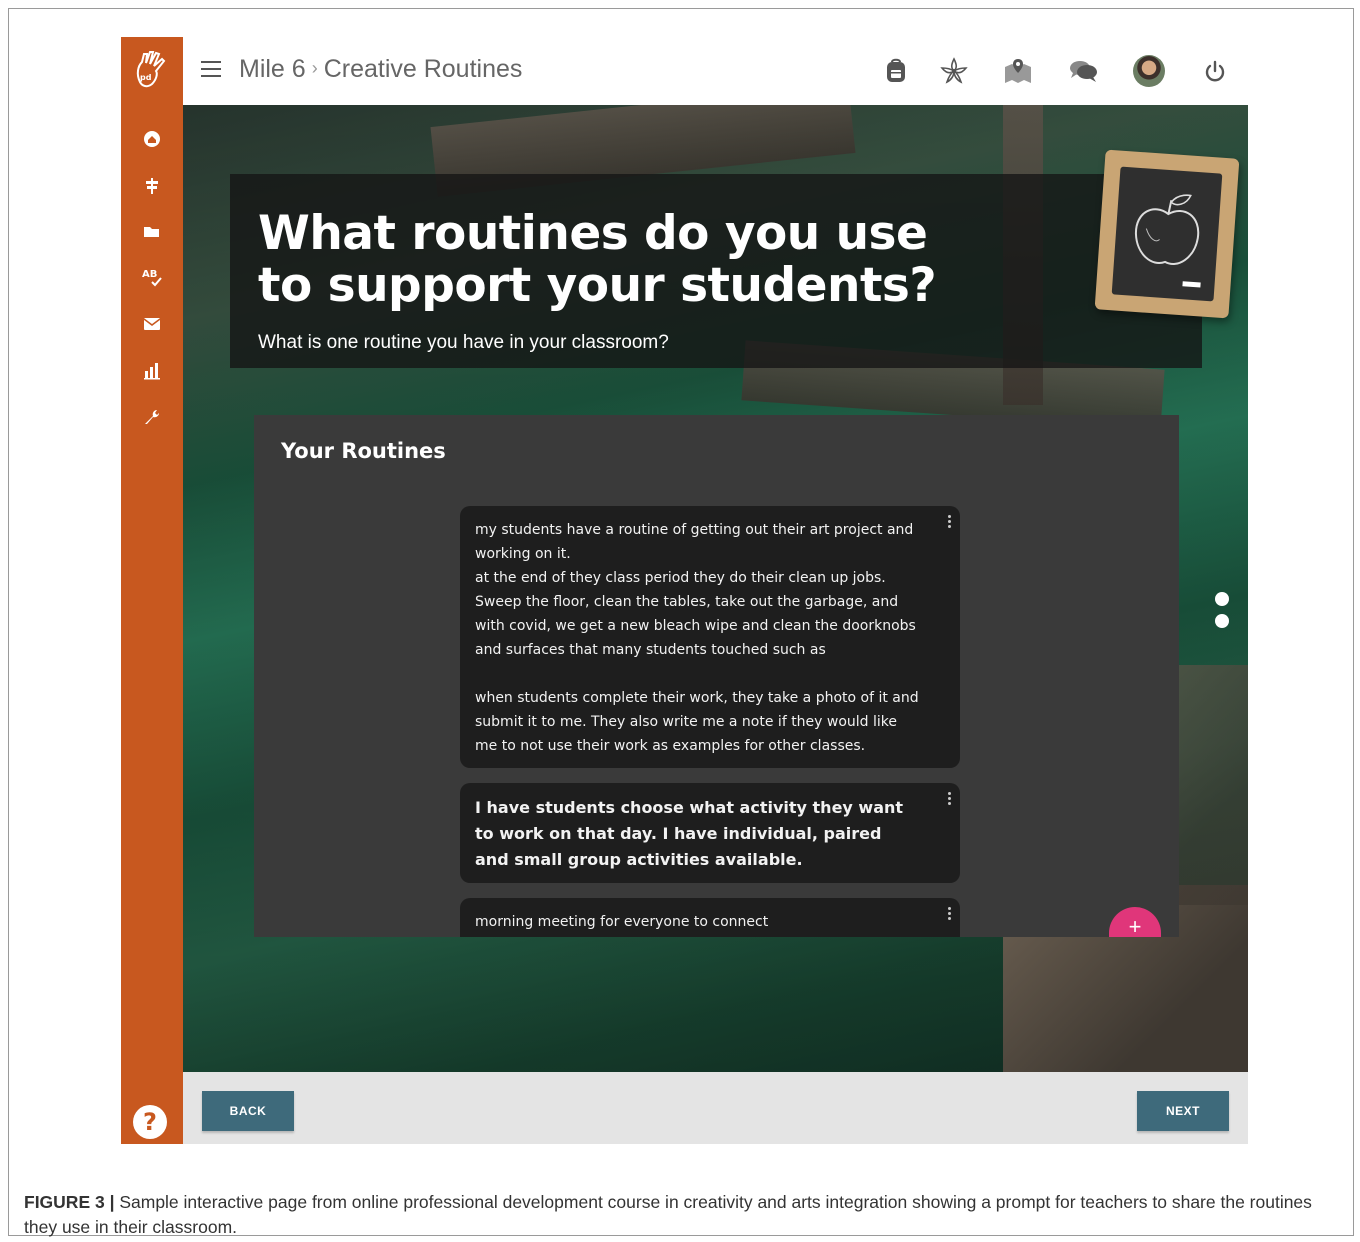 Image resolution: width=1360 pixels, height=1242 pixels. Describe the element at coordinates (1149, 71) in the screenshot. I see `user-avatar` at that location.